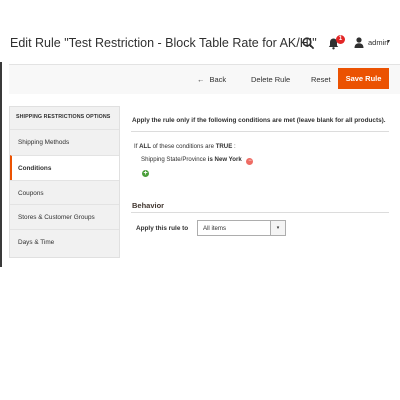  What do you see at coordinates (340, 39) in the screenshot?
I see `notification-badge: 1` at bounding box center [340, 39].